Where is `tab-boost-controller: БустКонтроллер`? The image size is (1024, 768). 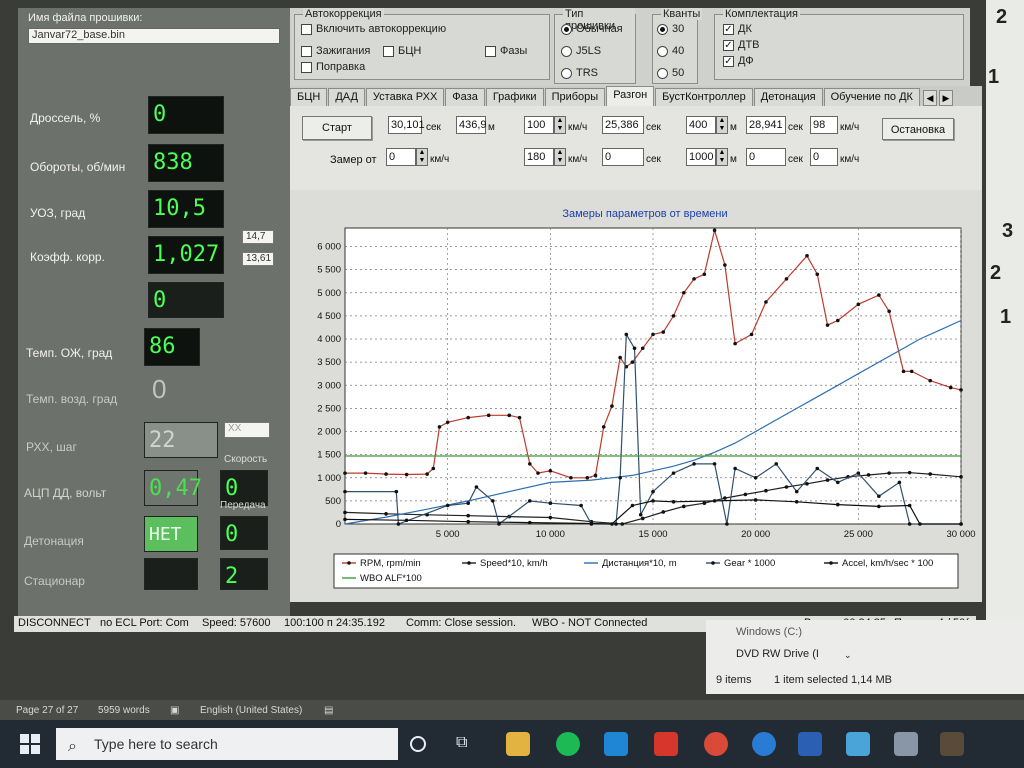
tab-boost-controller: БустКонтроллер is located at coordinates (704, 97).